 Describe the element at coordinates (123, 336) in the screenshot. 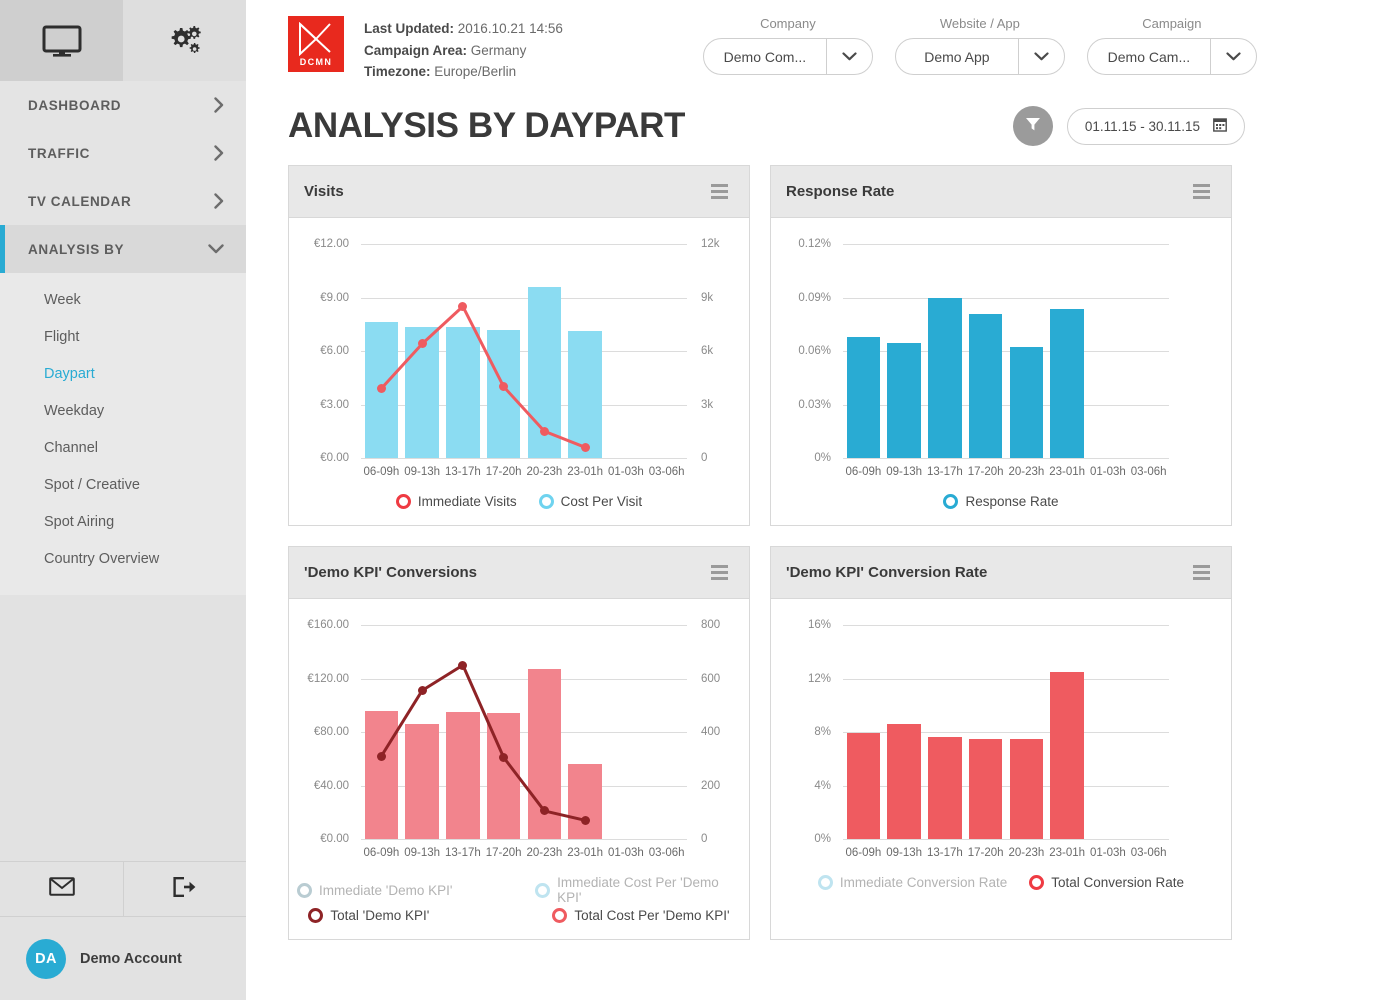

I see `sidebar-item-flight: Flight` at that location.